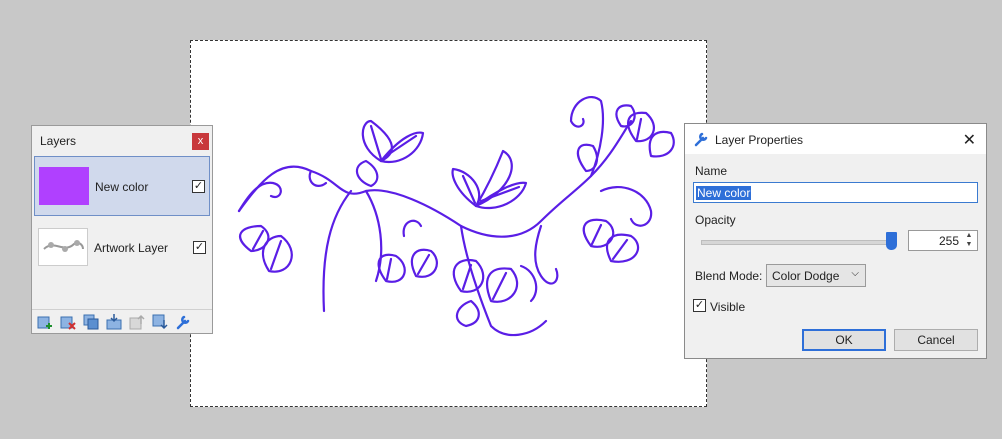 The width and height of the screenshot is (1002, 439). I want to click on name-label: Name, so click(711, 171).